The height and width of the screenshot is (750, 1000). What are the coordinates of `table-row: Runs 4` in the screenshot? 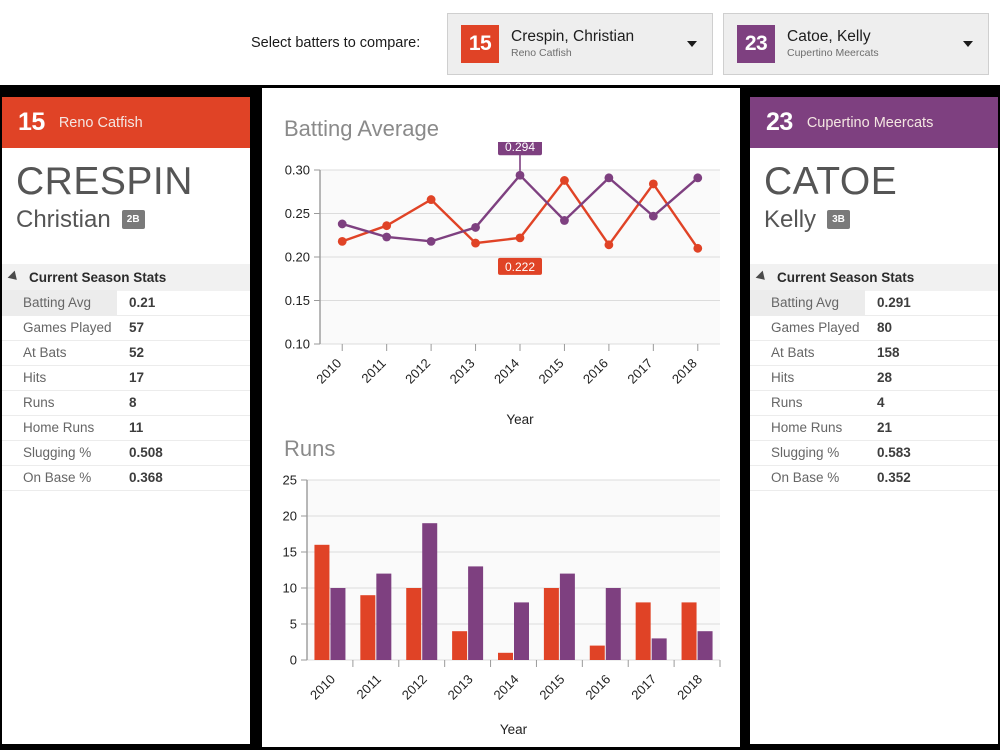 It's located at (874, 403).